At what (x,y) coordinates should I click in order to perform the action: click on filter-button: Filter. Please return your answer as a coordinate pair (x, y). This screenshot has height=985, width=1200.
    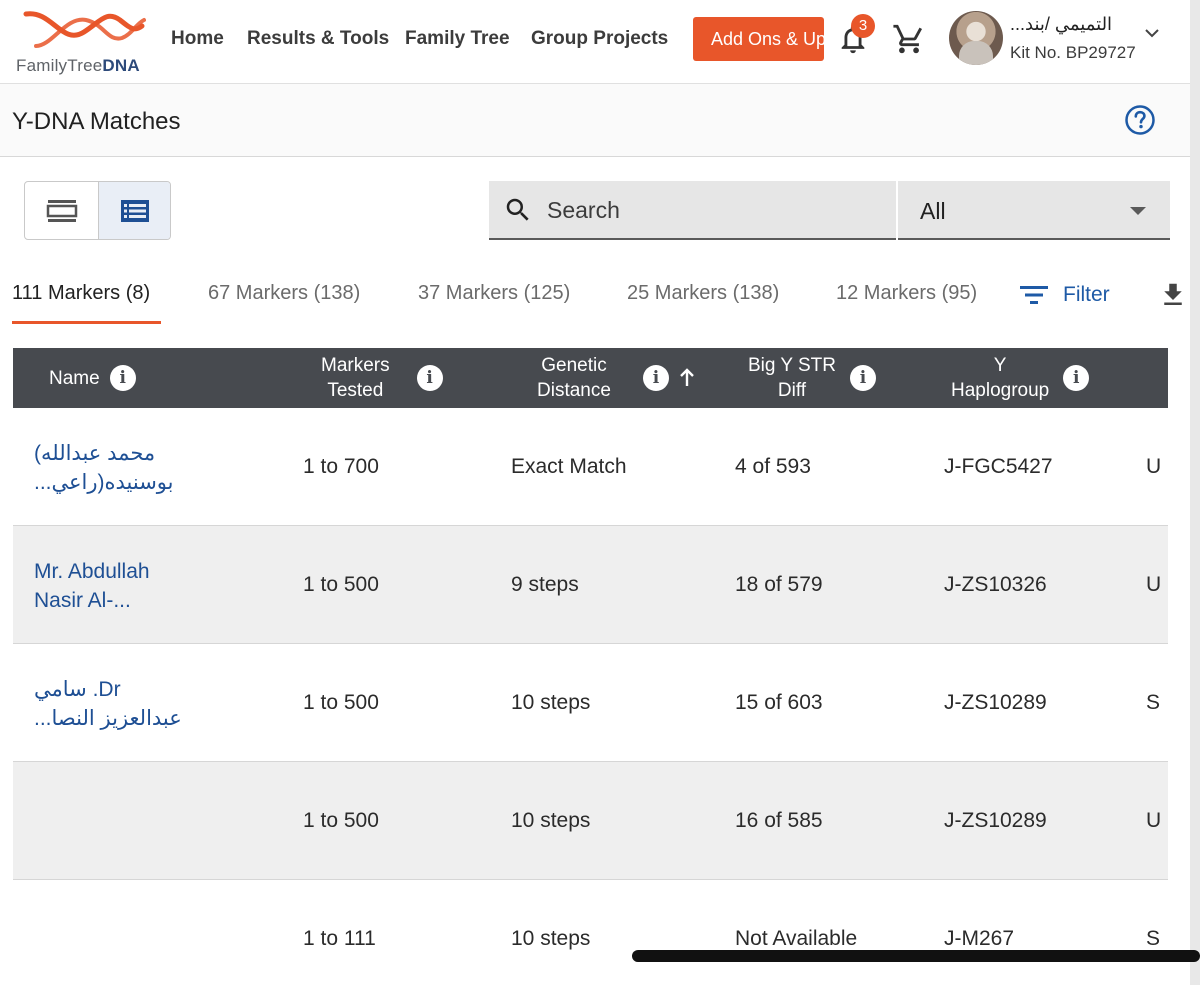
    Looking at the image, I should click on (1064, 295).